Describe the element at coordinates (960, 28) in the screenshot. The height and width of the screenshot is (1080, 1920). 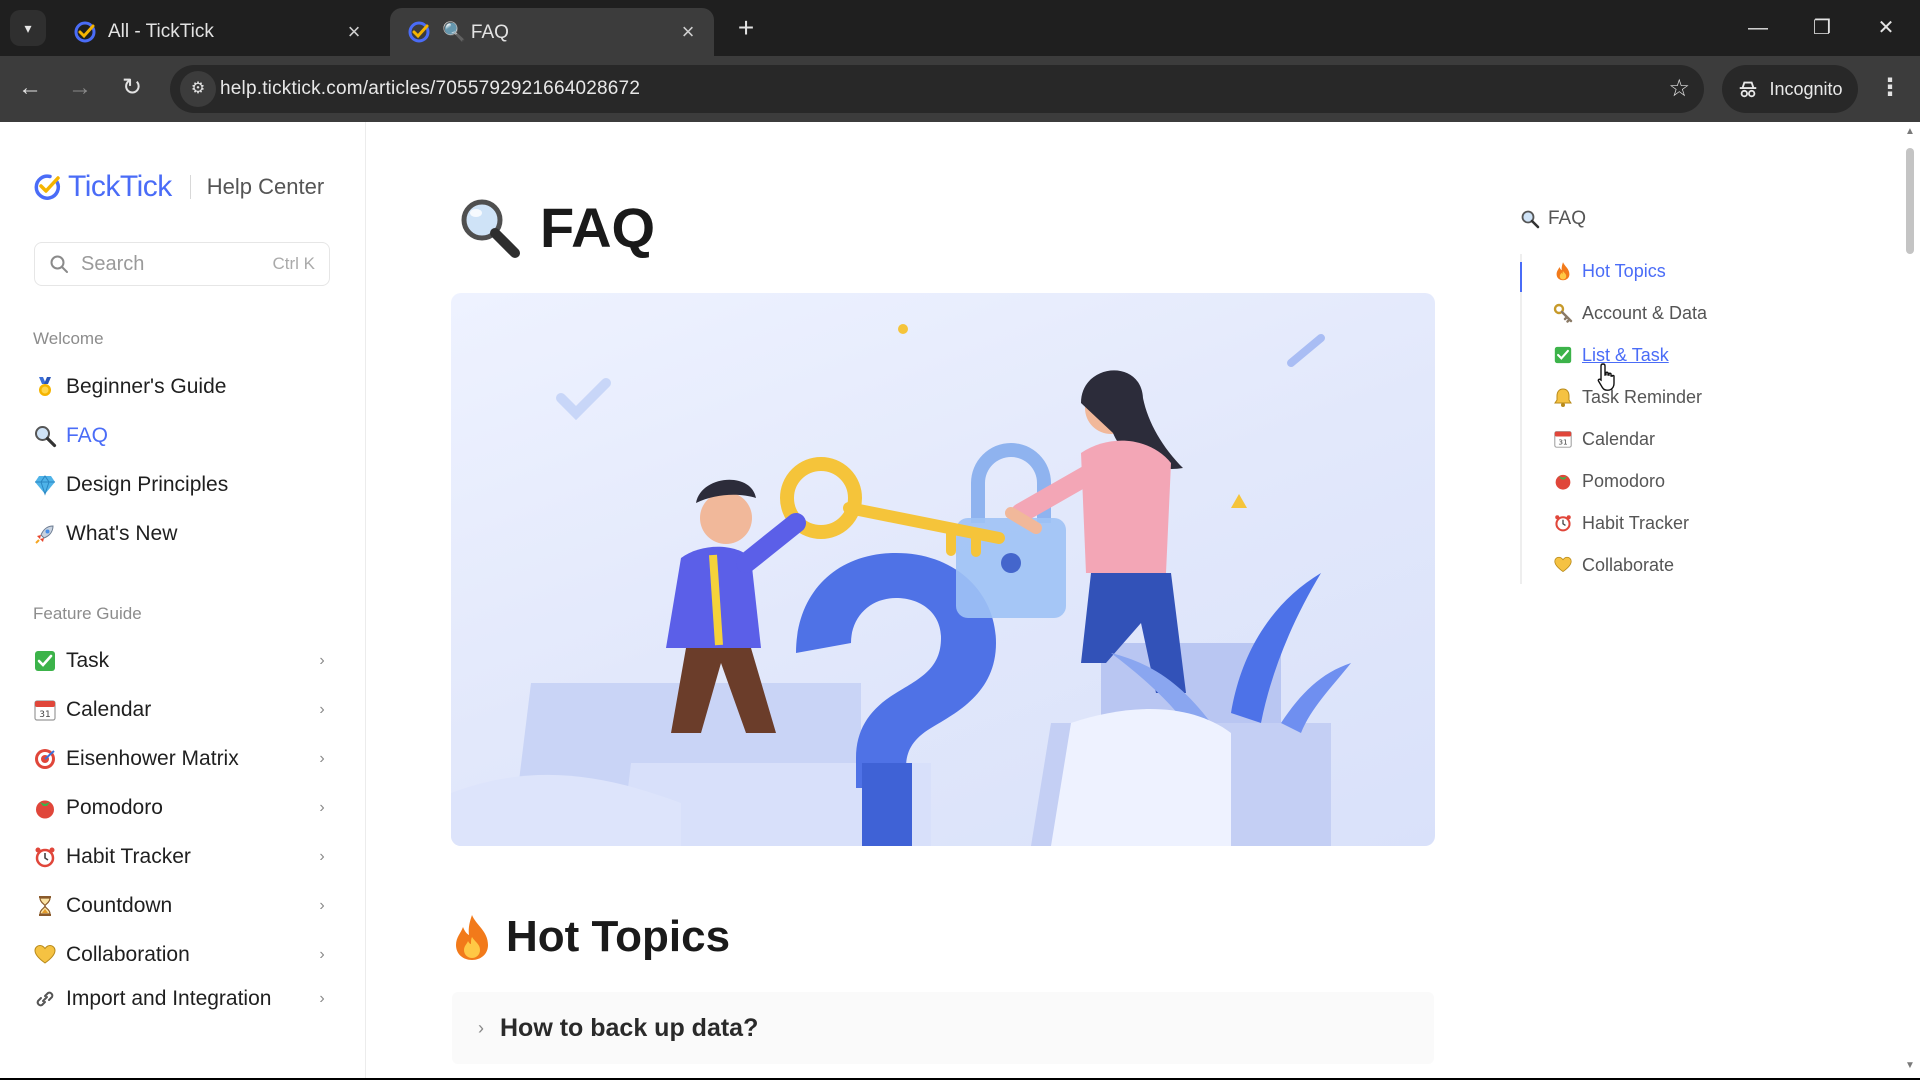
I see `browser-tab-strip: ▾ All - TickTick × 🔍 FAQ × + — ❐ ✕` at that location.